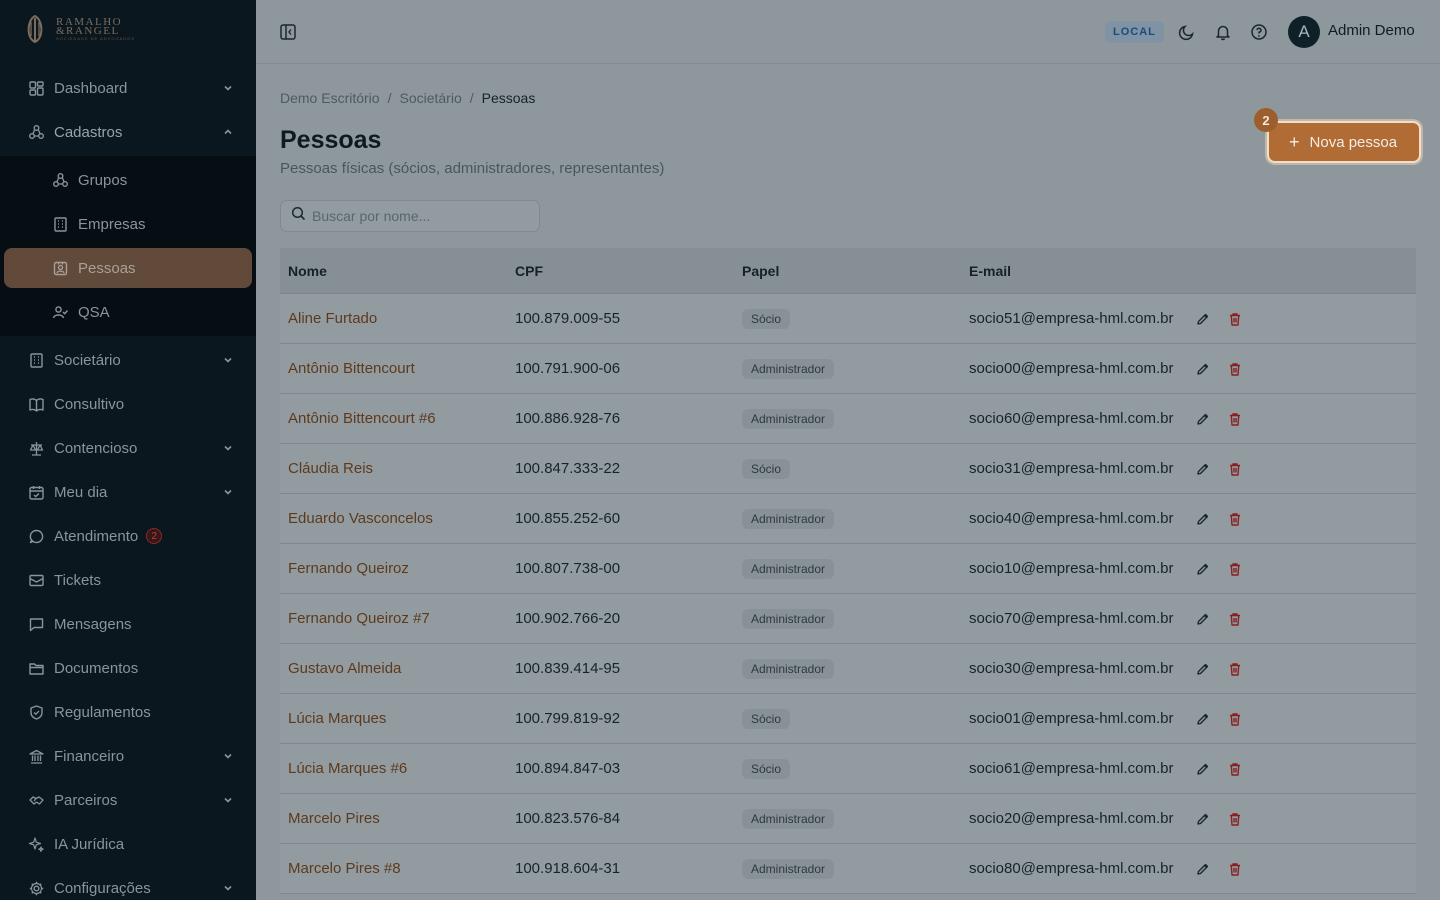 This screenshot has width=1440, height=900. I want to click on sidebar-item-dashboard: Dashboard, so click(128, 88).